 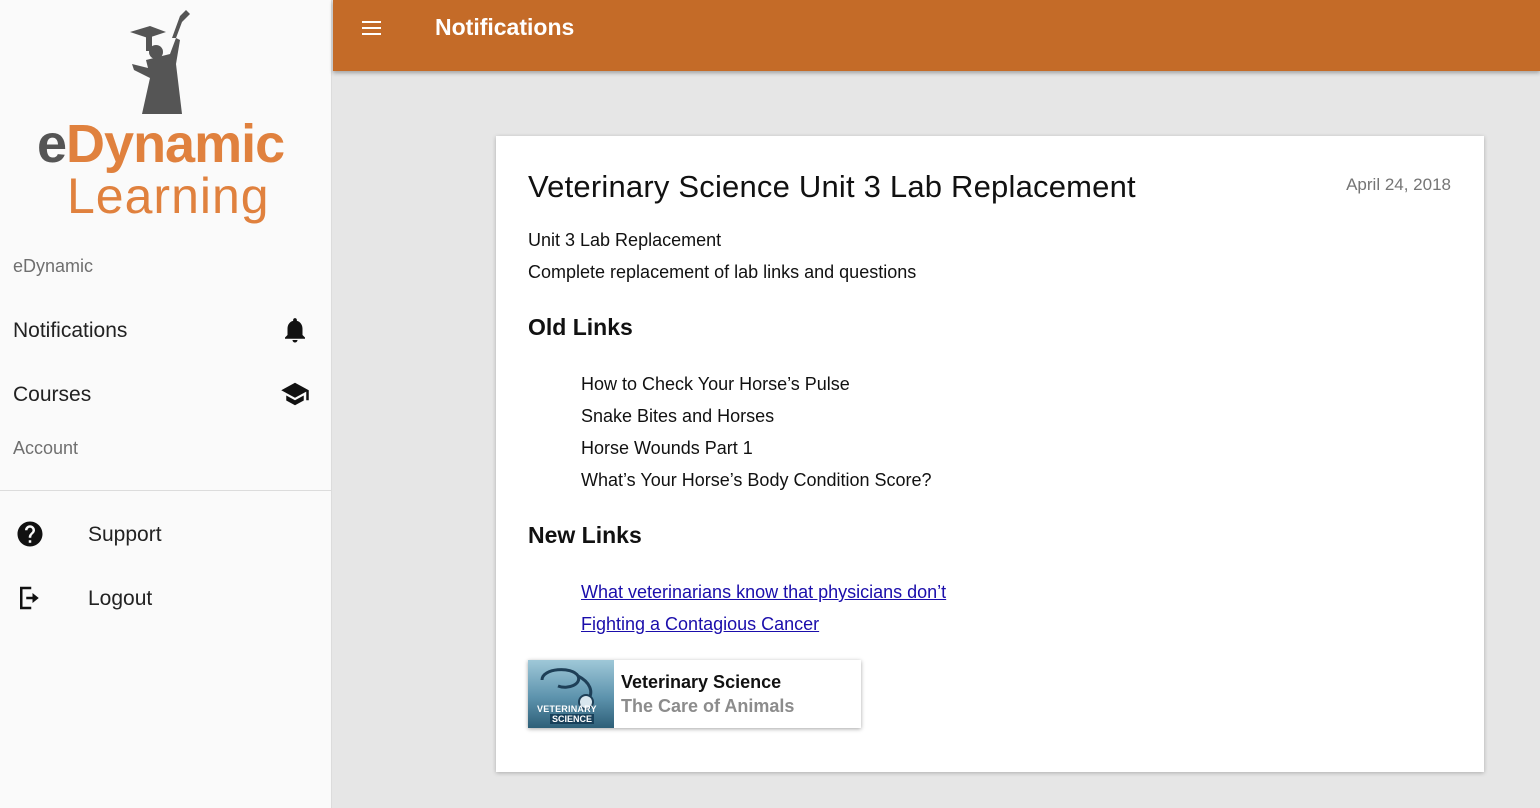 What do you see at coordinates (166, 534) in the screenshot?
I see `sidebar-item-support: Support` at bounding box center [166, 534].